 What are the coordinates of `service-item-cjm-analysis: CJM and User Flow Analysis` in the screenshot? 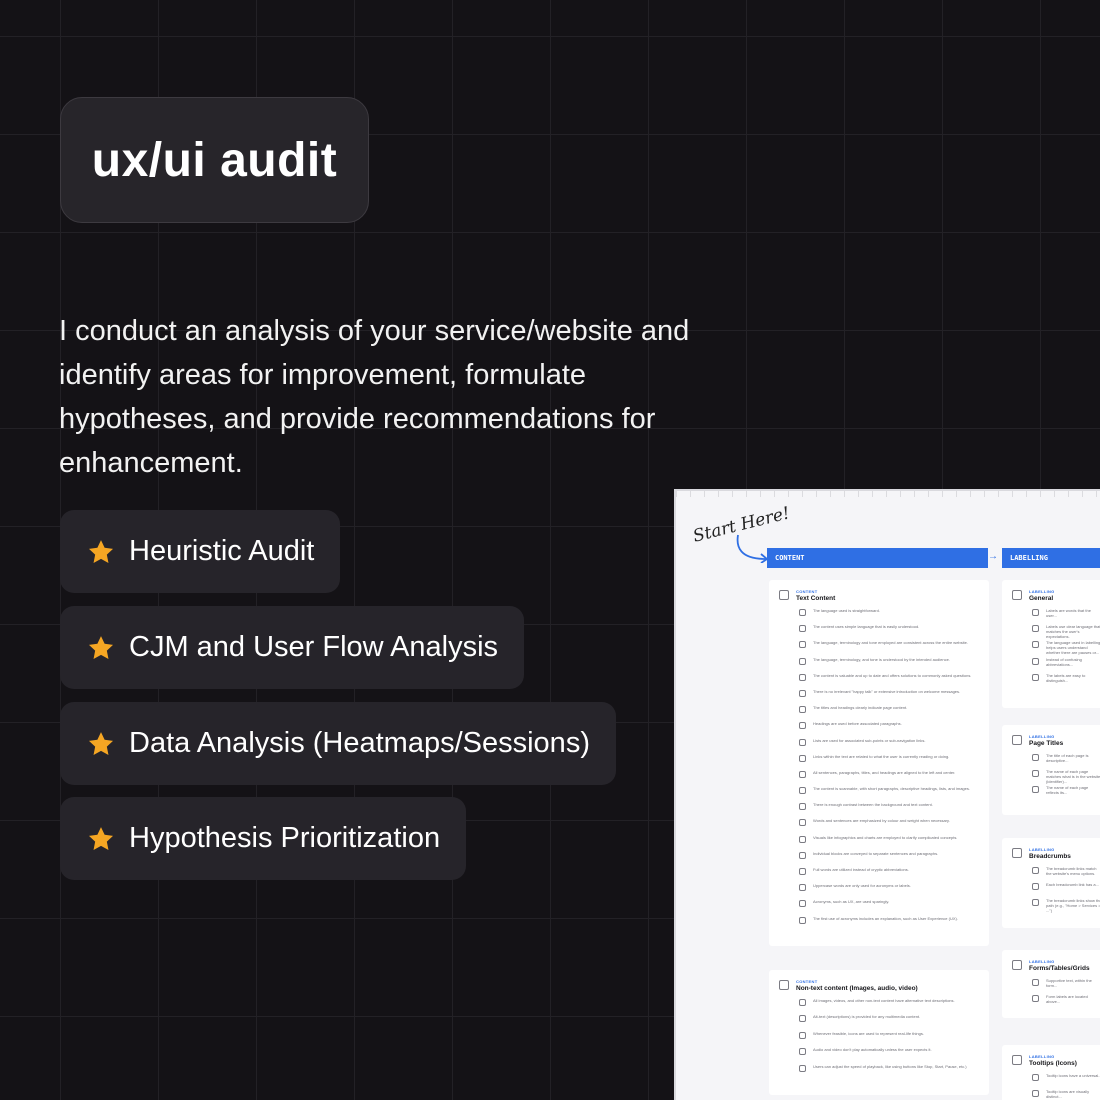 It's located at (292, 647).